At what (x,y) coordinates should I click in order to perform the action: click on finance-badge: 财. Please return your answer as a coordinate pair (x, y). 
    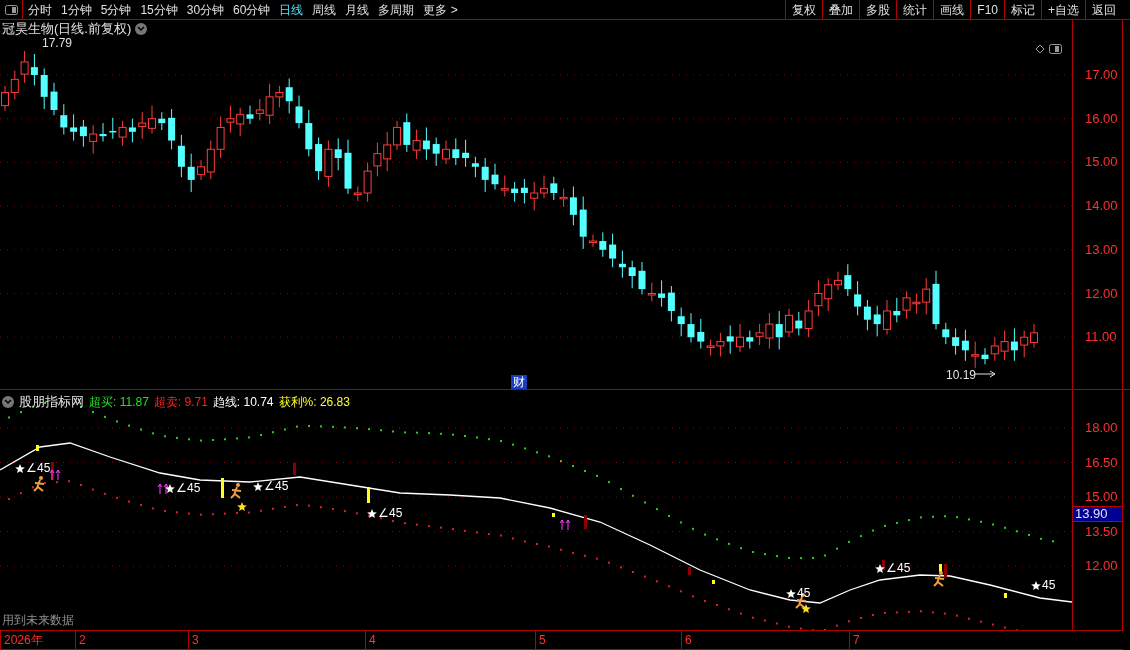
    Looking at the image, I should click on (519, 382).